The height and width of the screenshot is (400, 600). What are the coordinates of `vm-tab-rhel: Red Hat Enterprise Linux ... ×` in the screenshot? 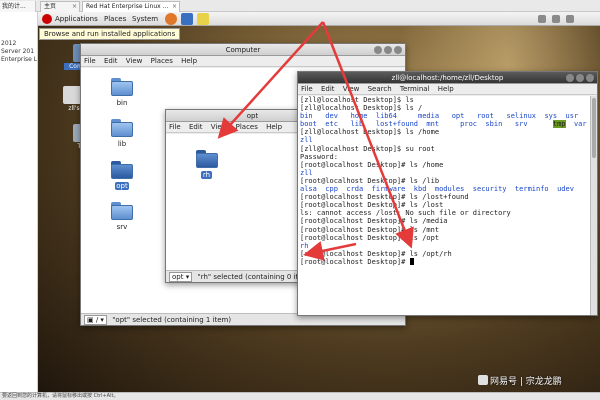 It's located at (131, 6).